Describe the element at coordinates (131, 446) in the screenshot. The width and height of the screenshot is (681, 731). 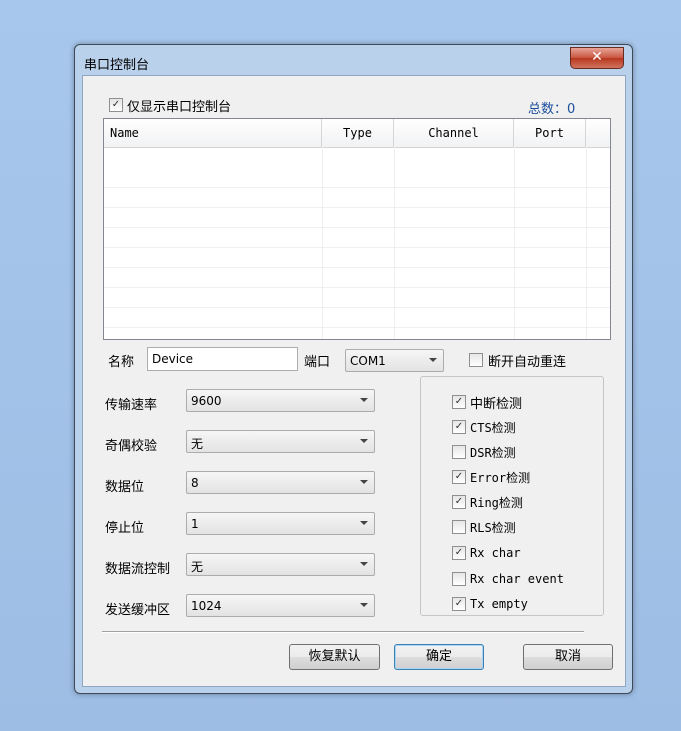
I see `parity-label: 奇偶校验` at that location.